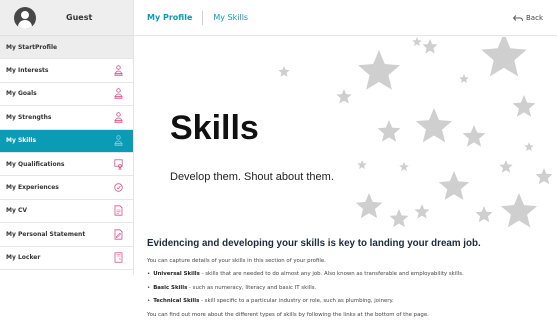 The width and height of the screenshot is (557, 333). I want to click on sidebar-item-my-startprofile: My StartProfile, so click(66, 48).